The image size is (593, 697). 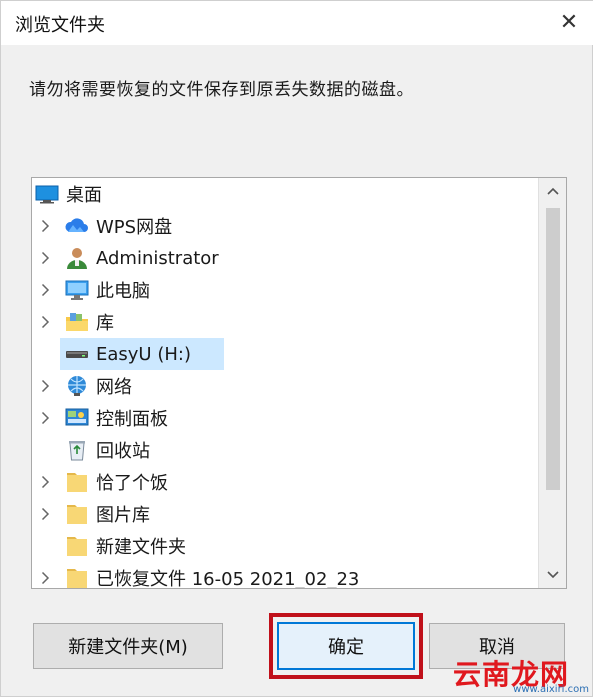 What do you see at coordinates (77, 418) in the screenshot?
I see `control-panel-icon` at bounding box center [77, 418].